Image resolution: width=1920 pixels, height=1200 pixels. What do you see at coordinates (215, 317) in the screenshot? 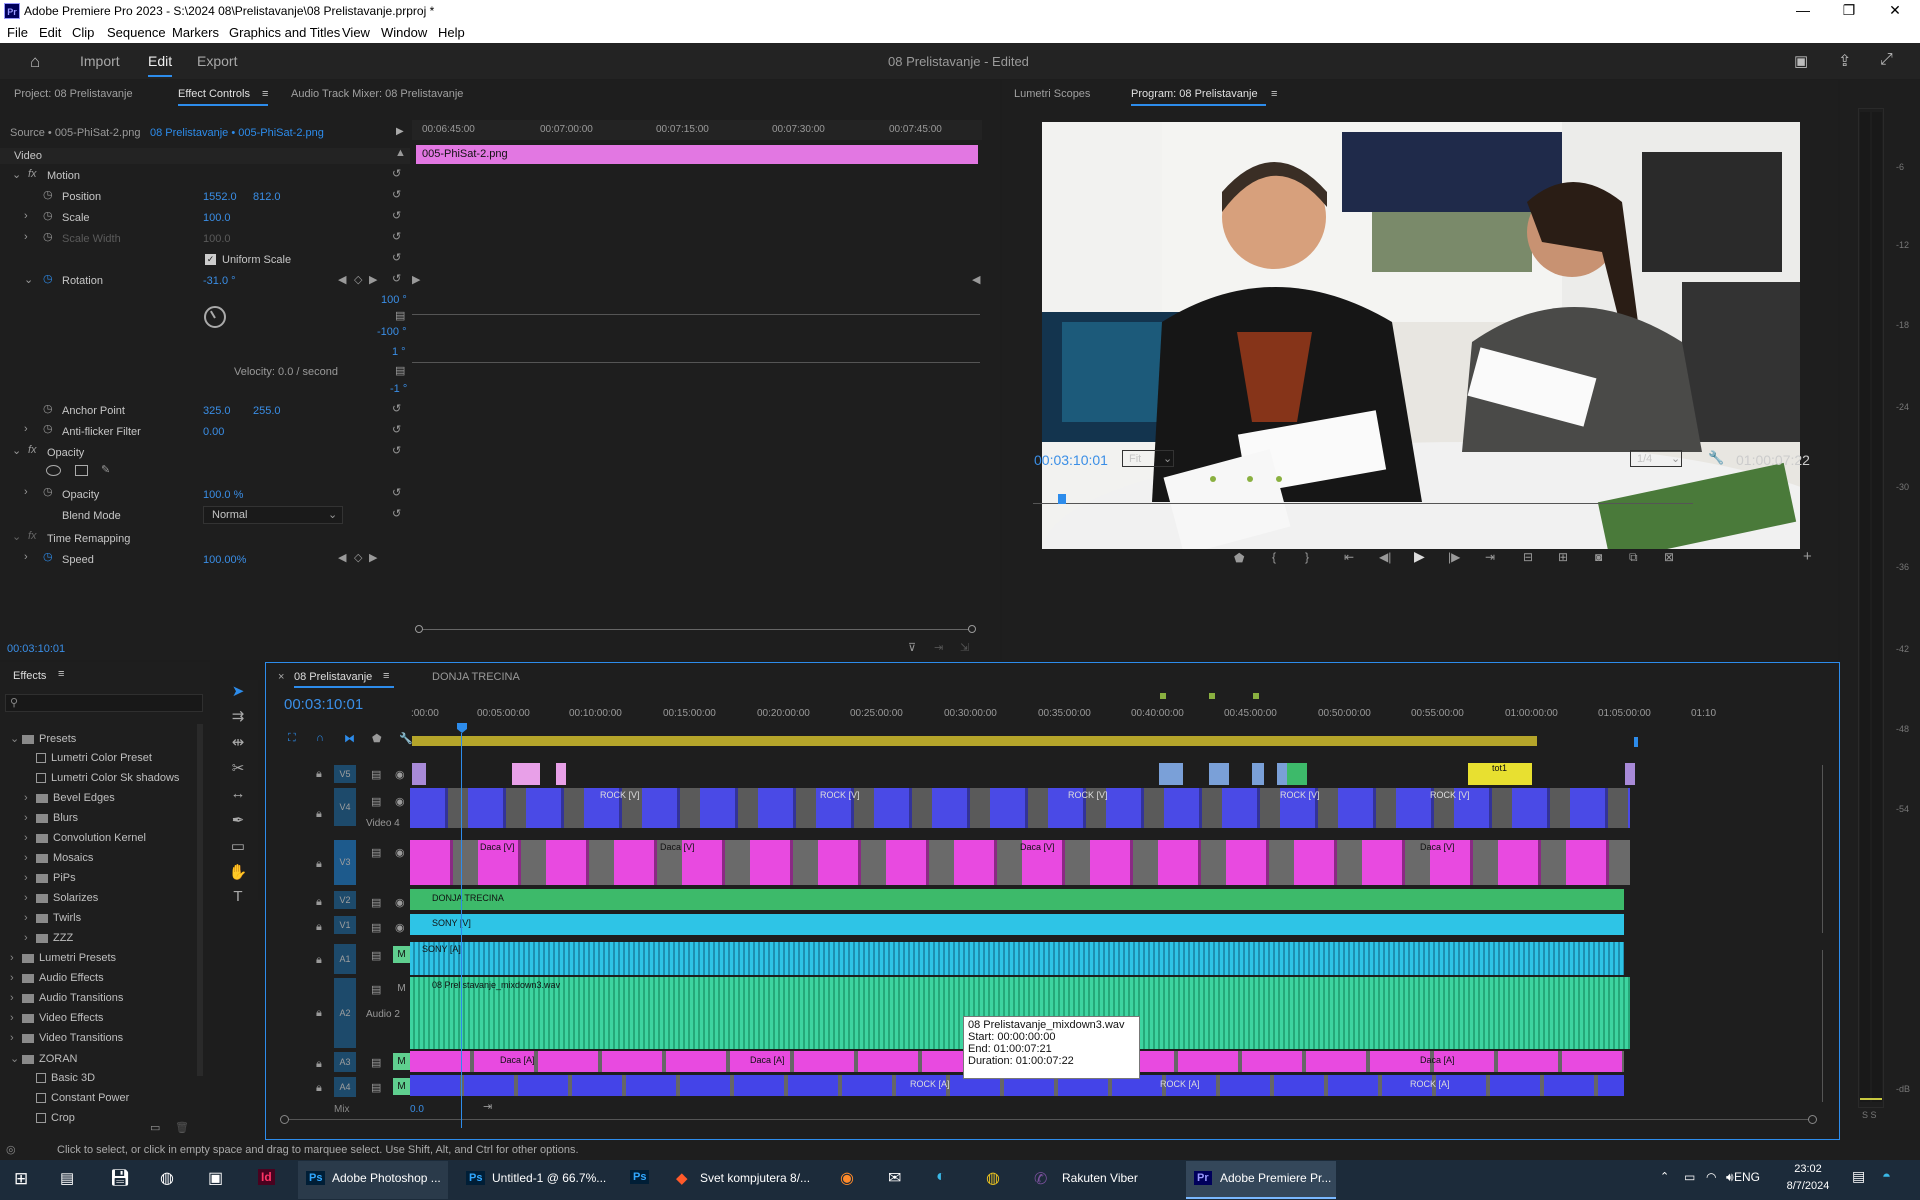
I see `rotation-dial` at bounding box center [215, 317].